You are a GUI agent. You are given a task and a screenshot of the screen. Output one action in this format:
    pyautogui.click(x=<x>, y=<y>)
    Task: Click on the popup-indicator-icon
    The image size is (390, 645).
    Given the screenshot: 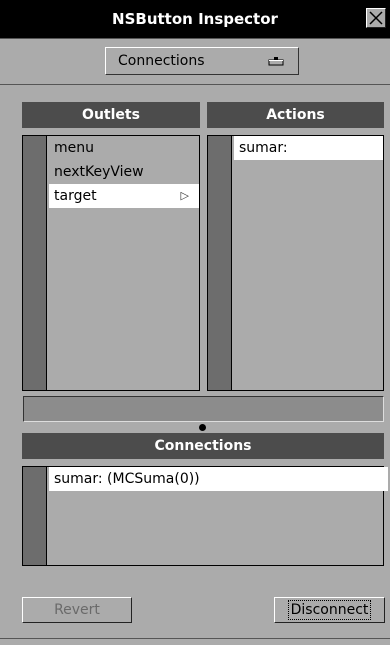 What is the action you would take?
    pyautogui.click(x=276, y=61)
    